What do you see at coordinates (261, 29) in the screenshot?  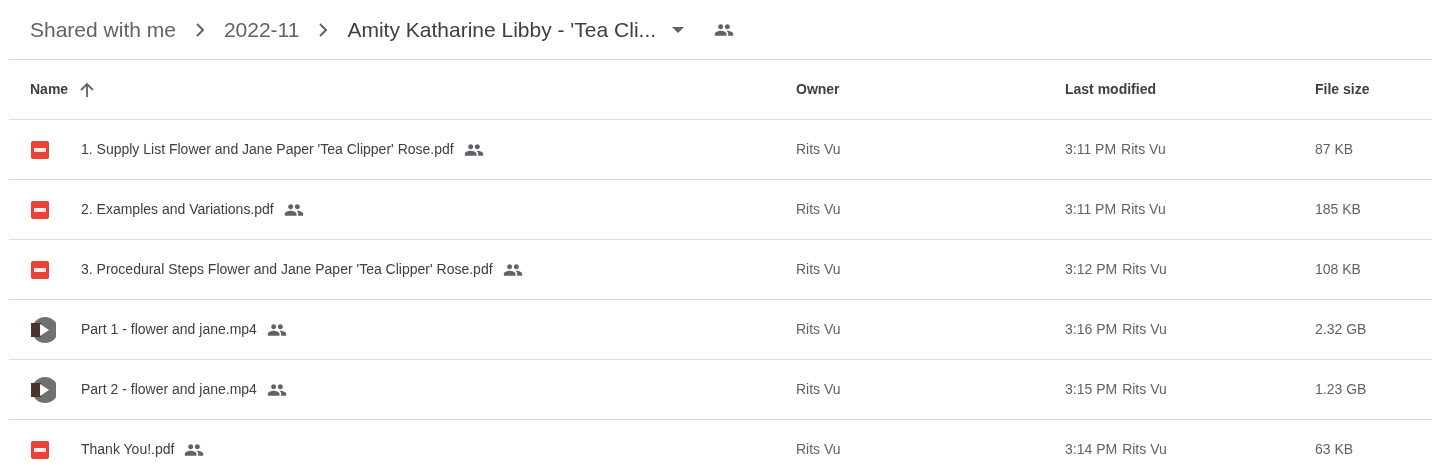 I see `breadcrumb-item: 2022-11` at bounding box center [261, 29].